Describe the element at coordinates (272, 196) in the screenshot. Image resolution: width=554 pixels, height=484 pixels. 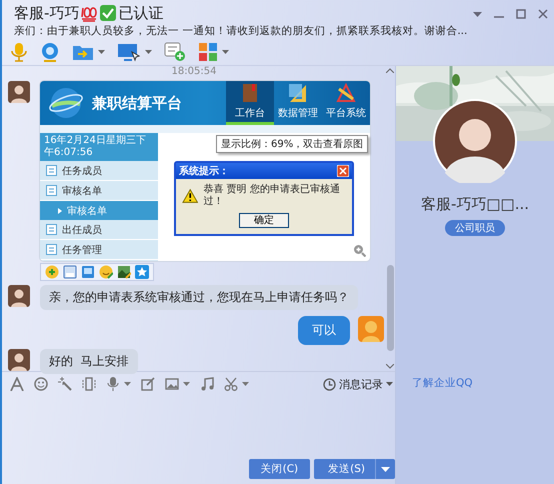
I see `dialog-message: 恭喜 贾明 您的申请表已审核通过！` at that location.